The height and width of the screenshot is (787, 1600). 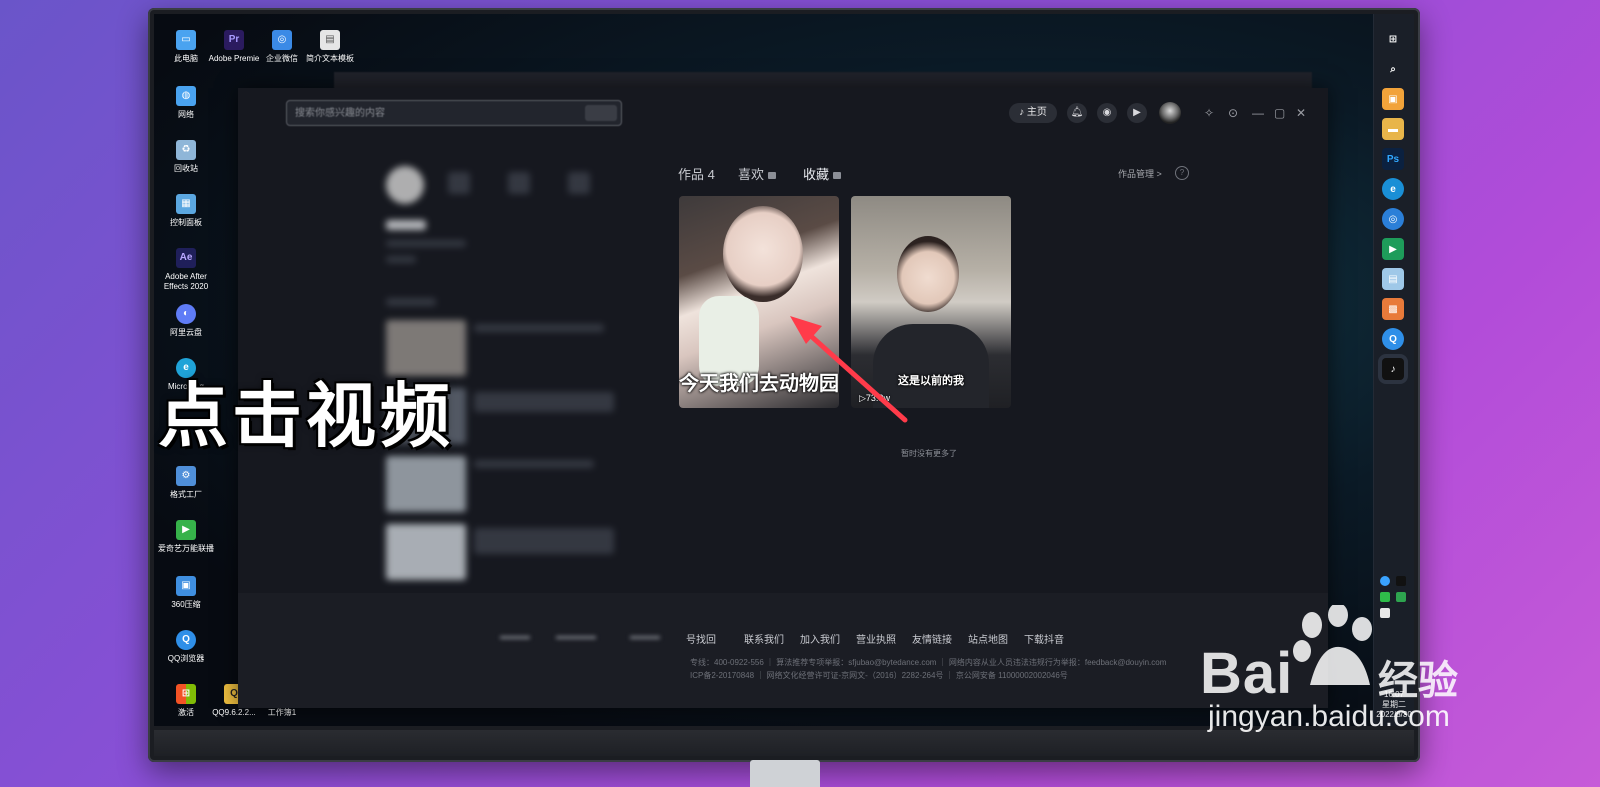 I want to click on footer-link: 号找回, so click(x=701, y=638).